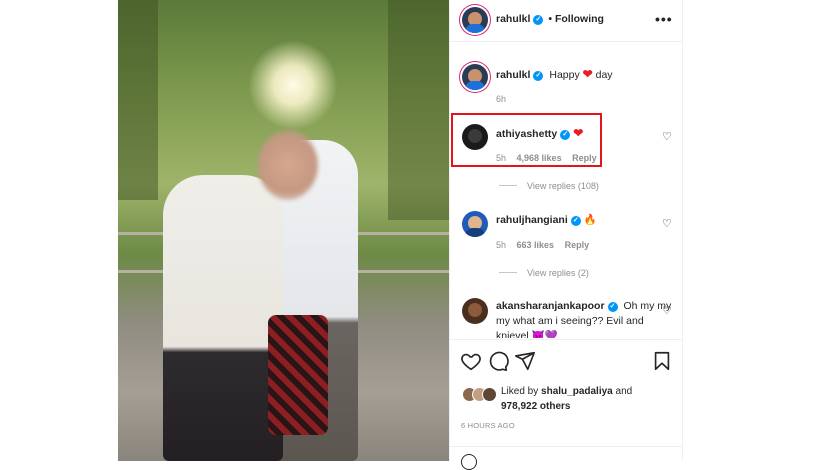 The width and height of the screenshot is (829, 470). I want to click on more-dots-icon: •••, so click(664, 19).